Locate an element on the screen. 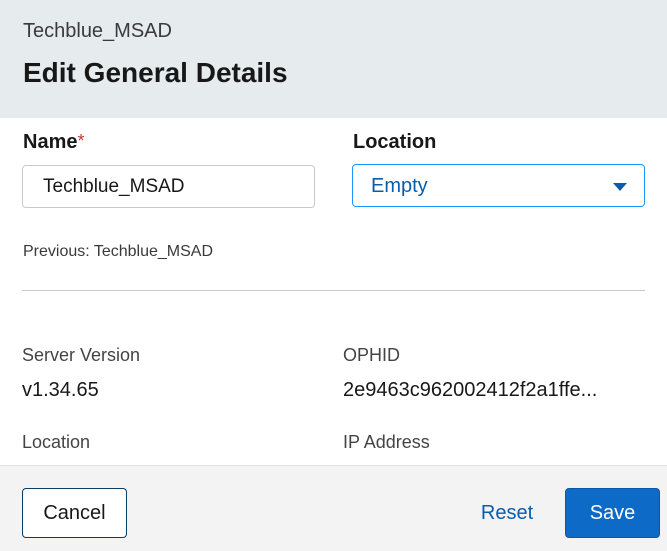  save-button: Save is located at coordinates (612, 513).